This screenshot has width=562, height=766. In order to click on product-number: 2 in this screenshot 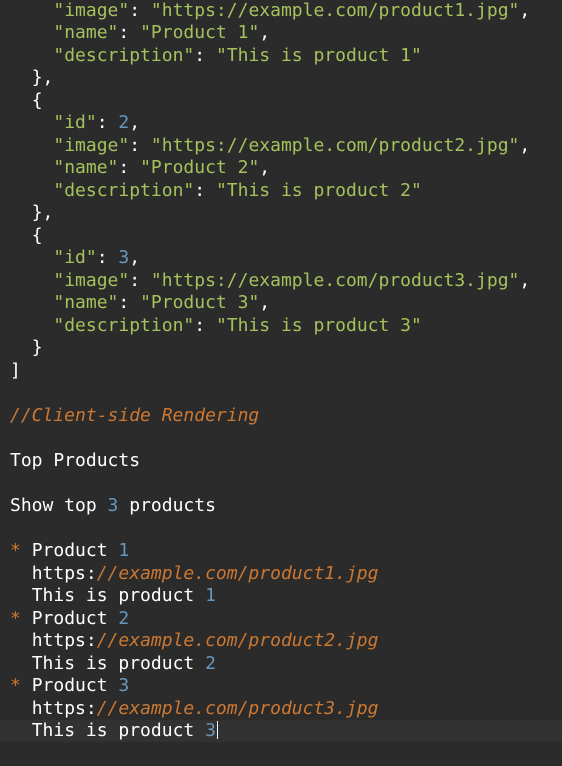, I will do `click(124, 618)`.